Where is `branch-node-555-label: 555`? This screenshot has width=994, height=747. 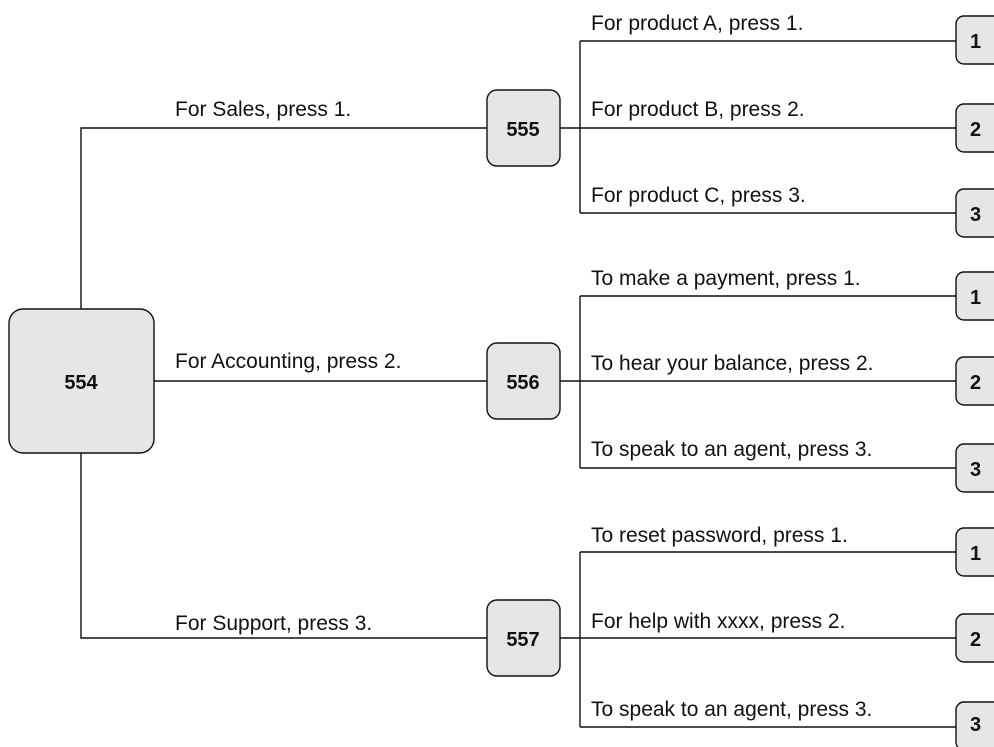 branch-node-555-label: 555 is located at coordinates (522, 130).